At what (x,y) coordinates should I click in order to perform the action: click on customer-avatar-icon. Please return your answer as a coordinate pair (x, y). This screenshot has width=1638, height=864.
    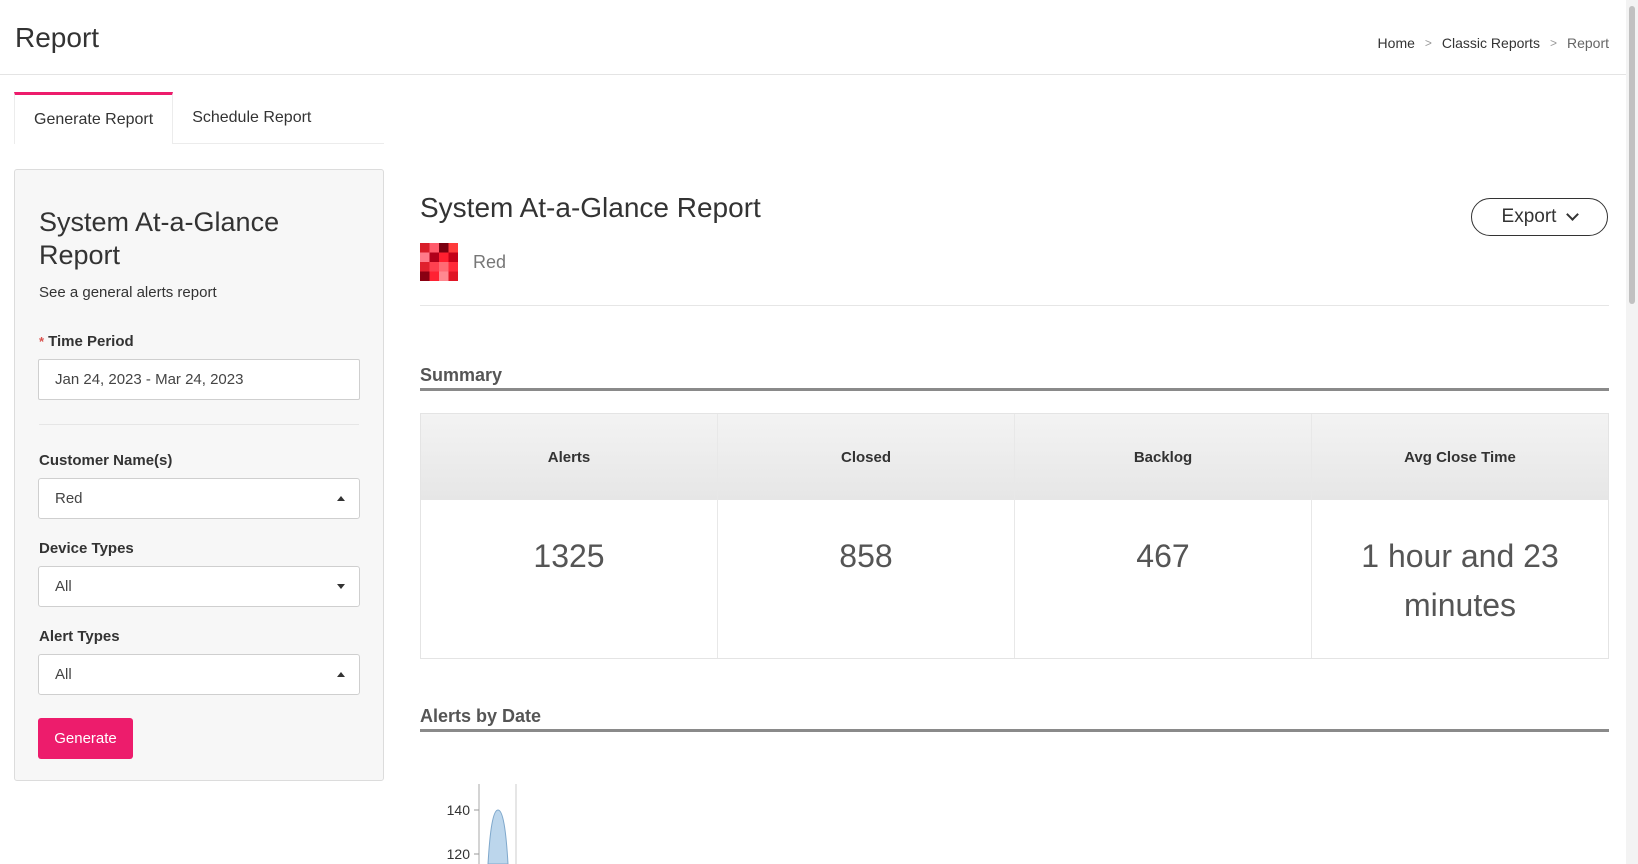
    Looking at the image, I should click on (439, 262).